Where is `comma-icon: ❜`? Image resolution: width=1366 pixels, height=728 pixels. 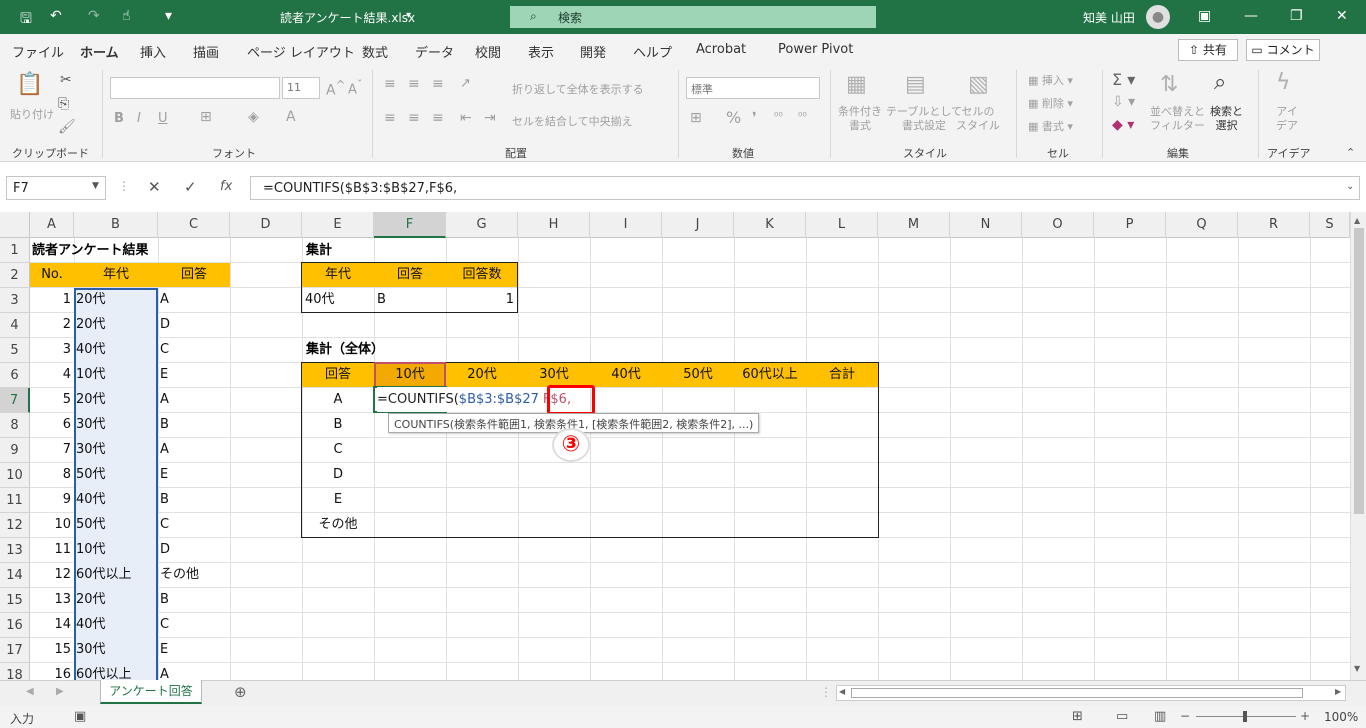 comma-icon: ❜ is located at coordinates (754, 118).